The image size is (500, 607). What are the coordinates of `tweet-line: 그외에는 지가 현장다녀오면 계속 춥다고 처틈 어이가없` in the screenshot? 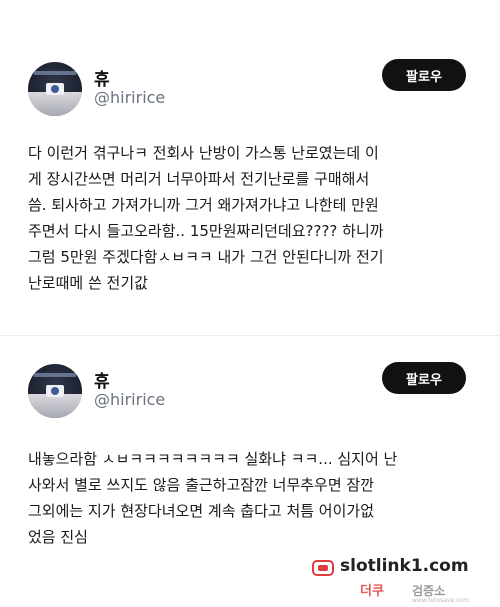 It's located at (201, 511).